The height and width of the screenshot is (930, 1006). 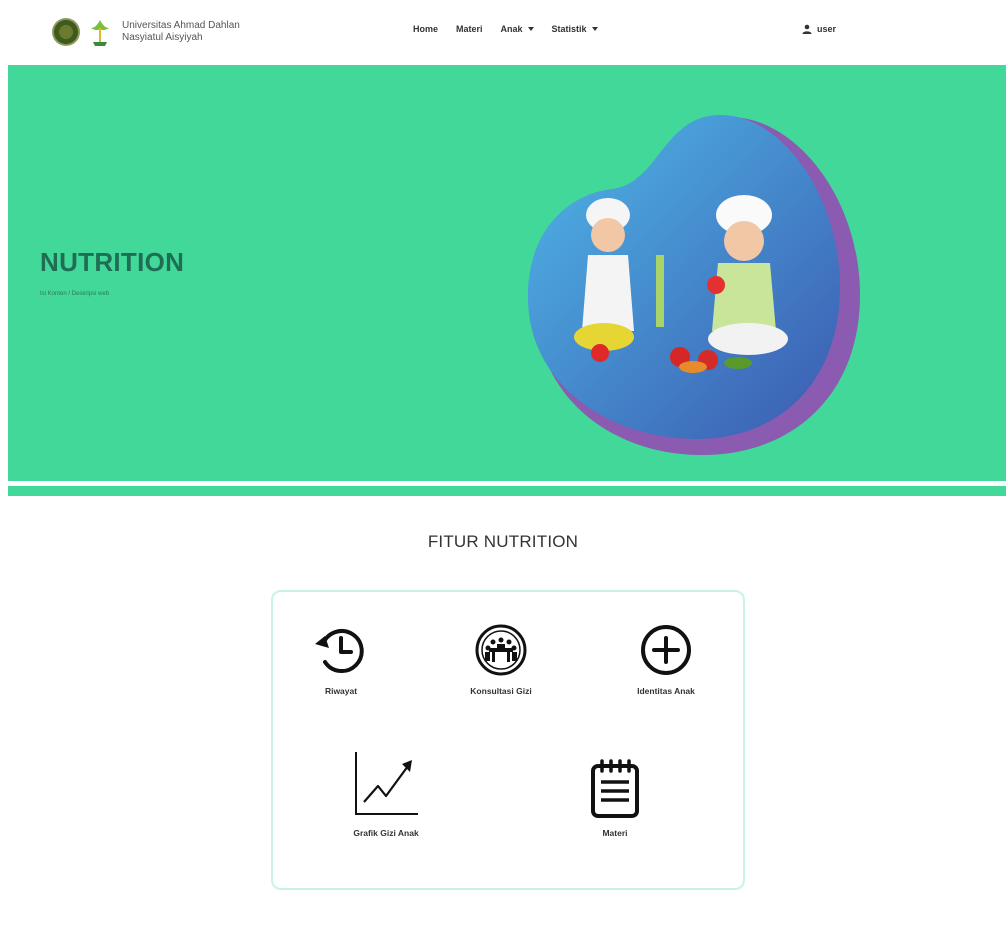 I want to click on feature-materi-label: Materi, so click(x=615, y=833).